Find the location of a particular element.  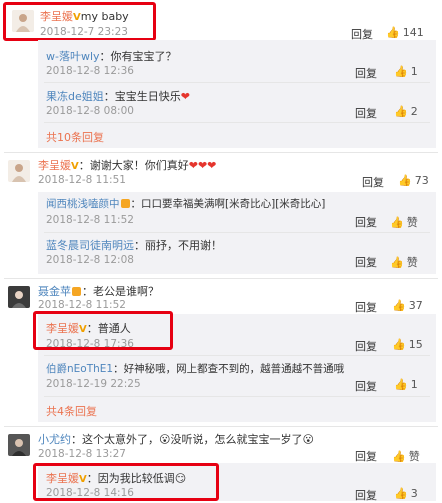

comment-time: 2018-12-8 11:51 is located at coordinates (82, 180).